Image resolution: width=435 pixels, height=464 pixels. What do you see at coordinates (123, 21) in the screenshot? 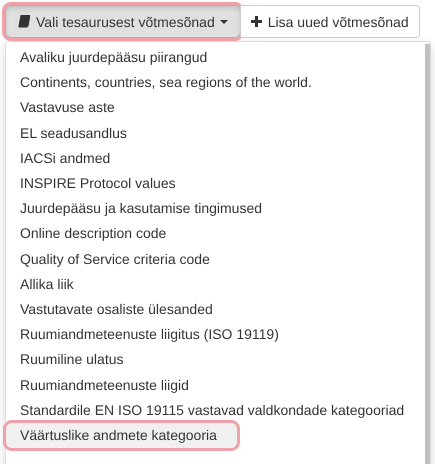
I see `toolbar-button: Vali tesaurusest võtmesõnad` at bounding box center [123, 21].